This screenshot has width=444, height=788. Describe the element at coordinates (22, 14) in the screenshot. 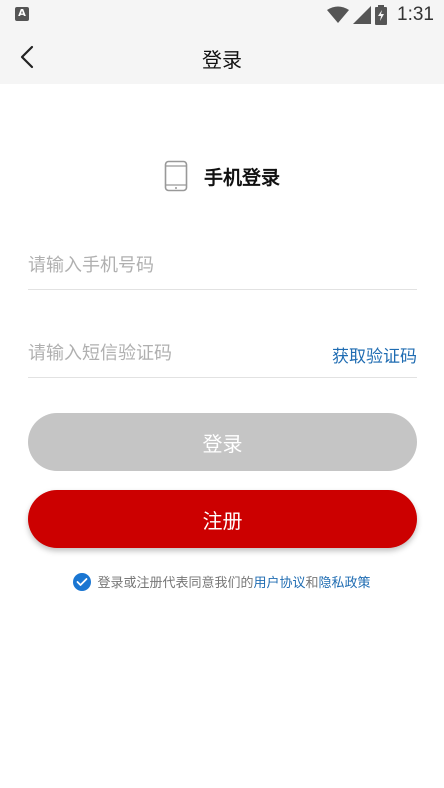

I see `app-notification-icon: A` at that location.